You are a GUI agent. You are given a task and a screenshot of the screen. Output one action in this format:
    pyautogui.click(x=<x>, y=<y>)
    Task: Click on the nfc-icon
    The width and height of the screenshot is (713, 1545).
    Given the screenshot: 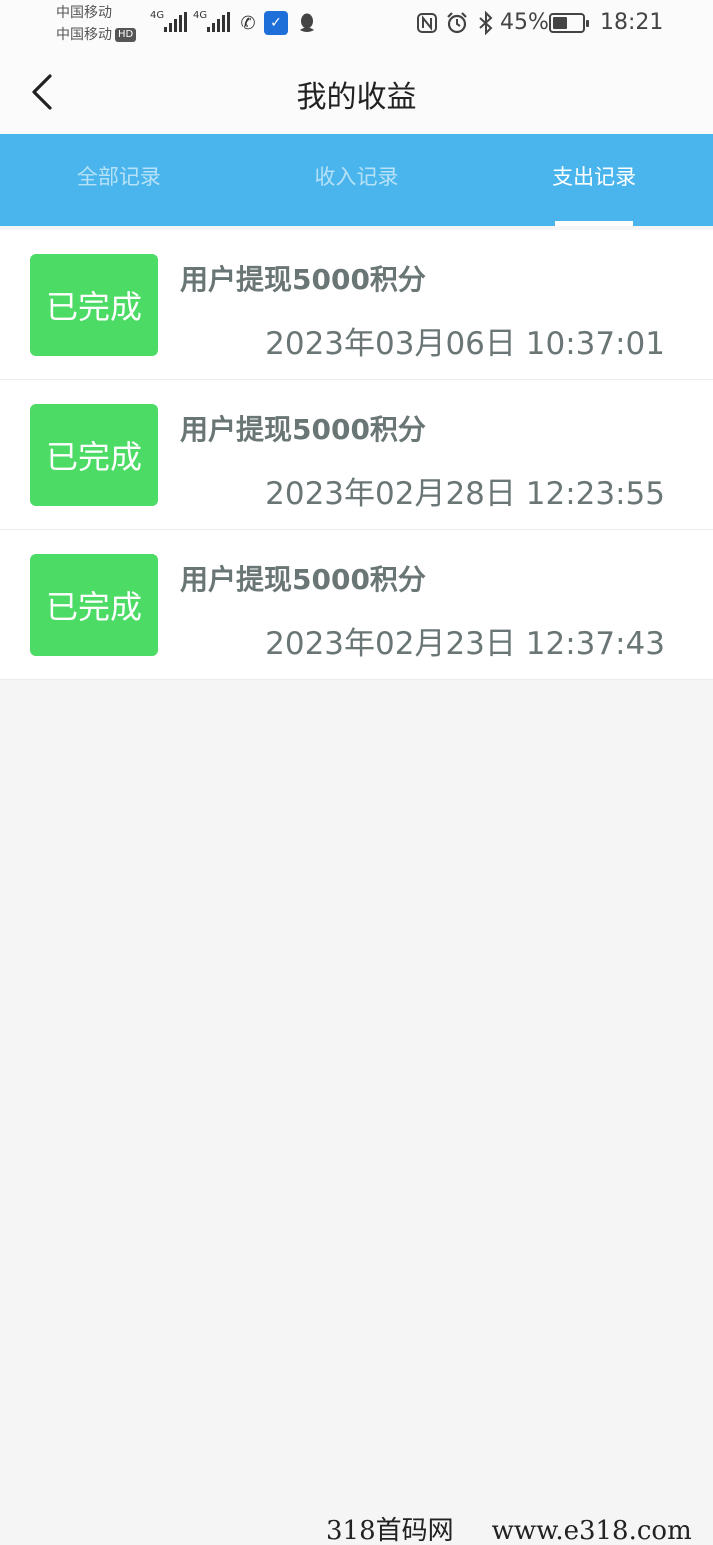 What is the action you would take?
    pyautogui.click(x=427, y=23)
    